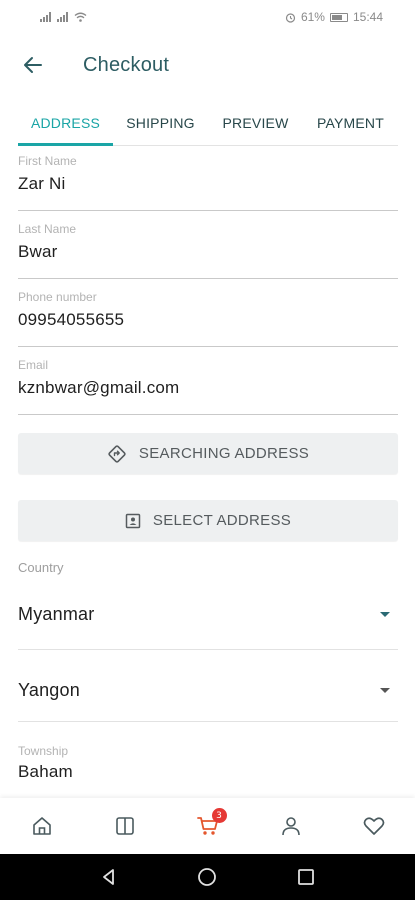 The height and width of the screenshot is (900, 415). I want to click on contact-card-icon, so click(133, 520).